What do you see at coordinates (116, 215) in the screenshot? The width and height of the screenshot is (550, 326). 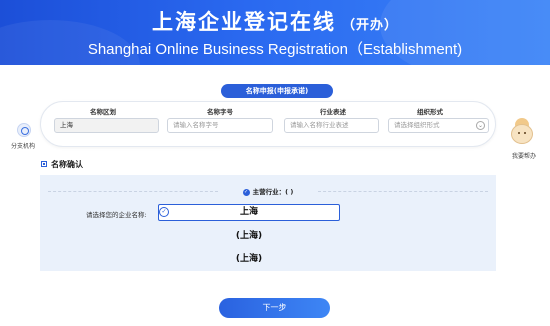 I see `choose-name-label: 请选择您的企业名称:` at bounding box center [116, 215].